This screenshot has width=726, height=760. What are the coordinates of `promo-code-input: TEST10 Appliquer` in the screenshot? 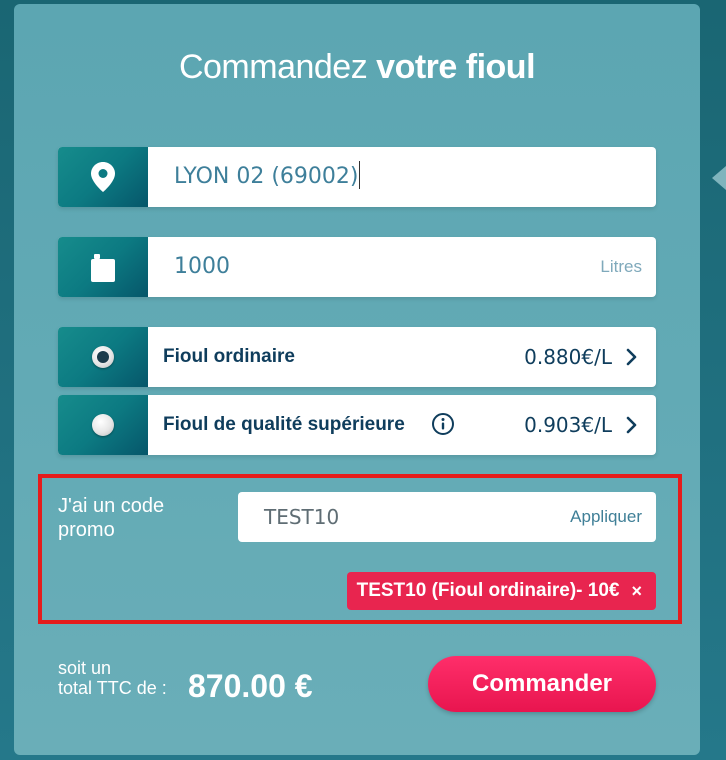 It's located at (447, 517).